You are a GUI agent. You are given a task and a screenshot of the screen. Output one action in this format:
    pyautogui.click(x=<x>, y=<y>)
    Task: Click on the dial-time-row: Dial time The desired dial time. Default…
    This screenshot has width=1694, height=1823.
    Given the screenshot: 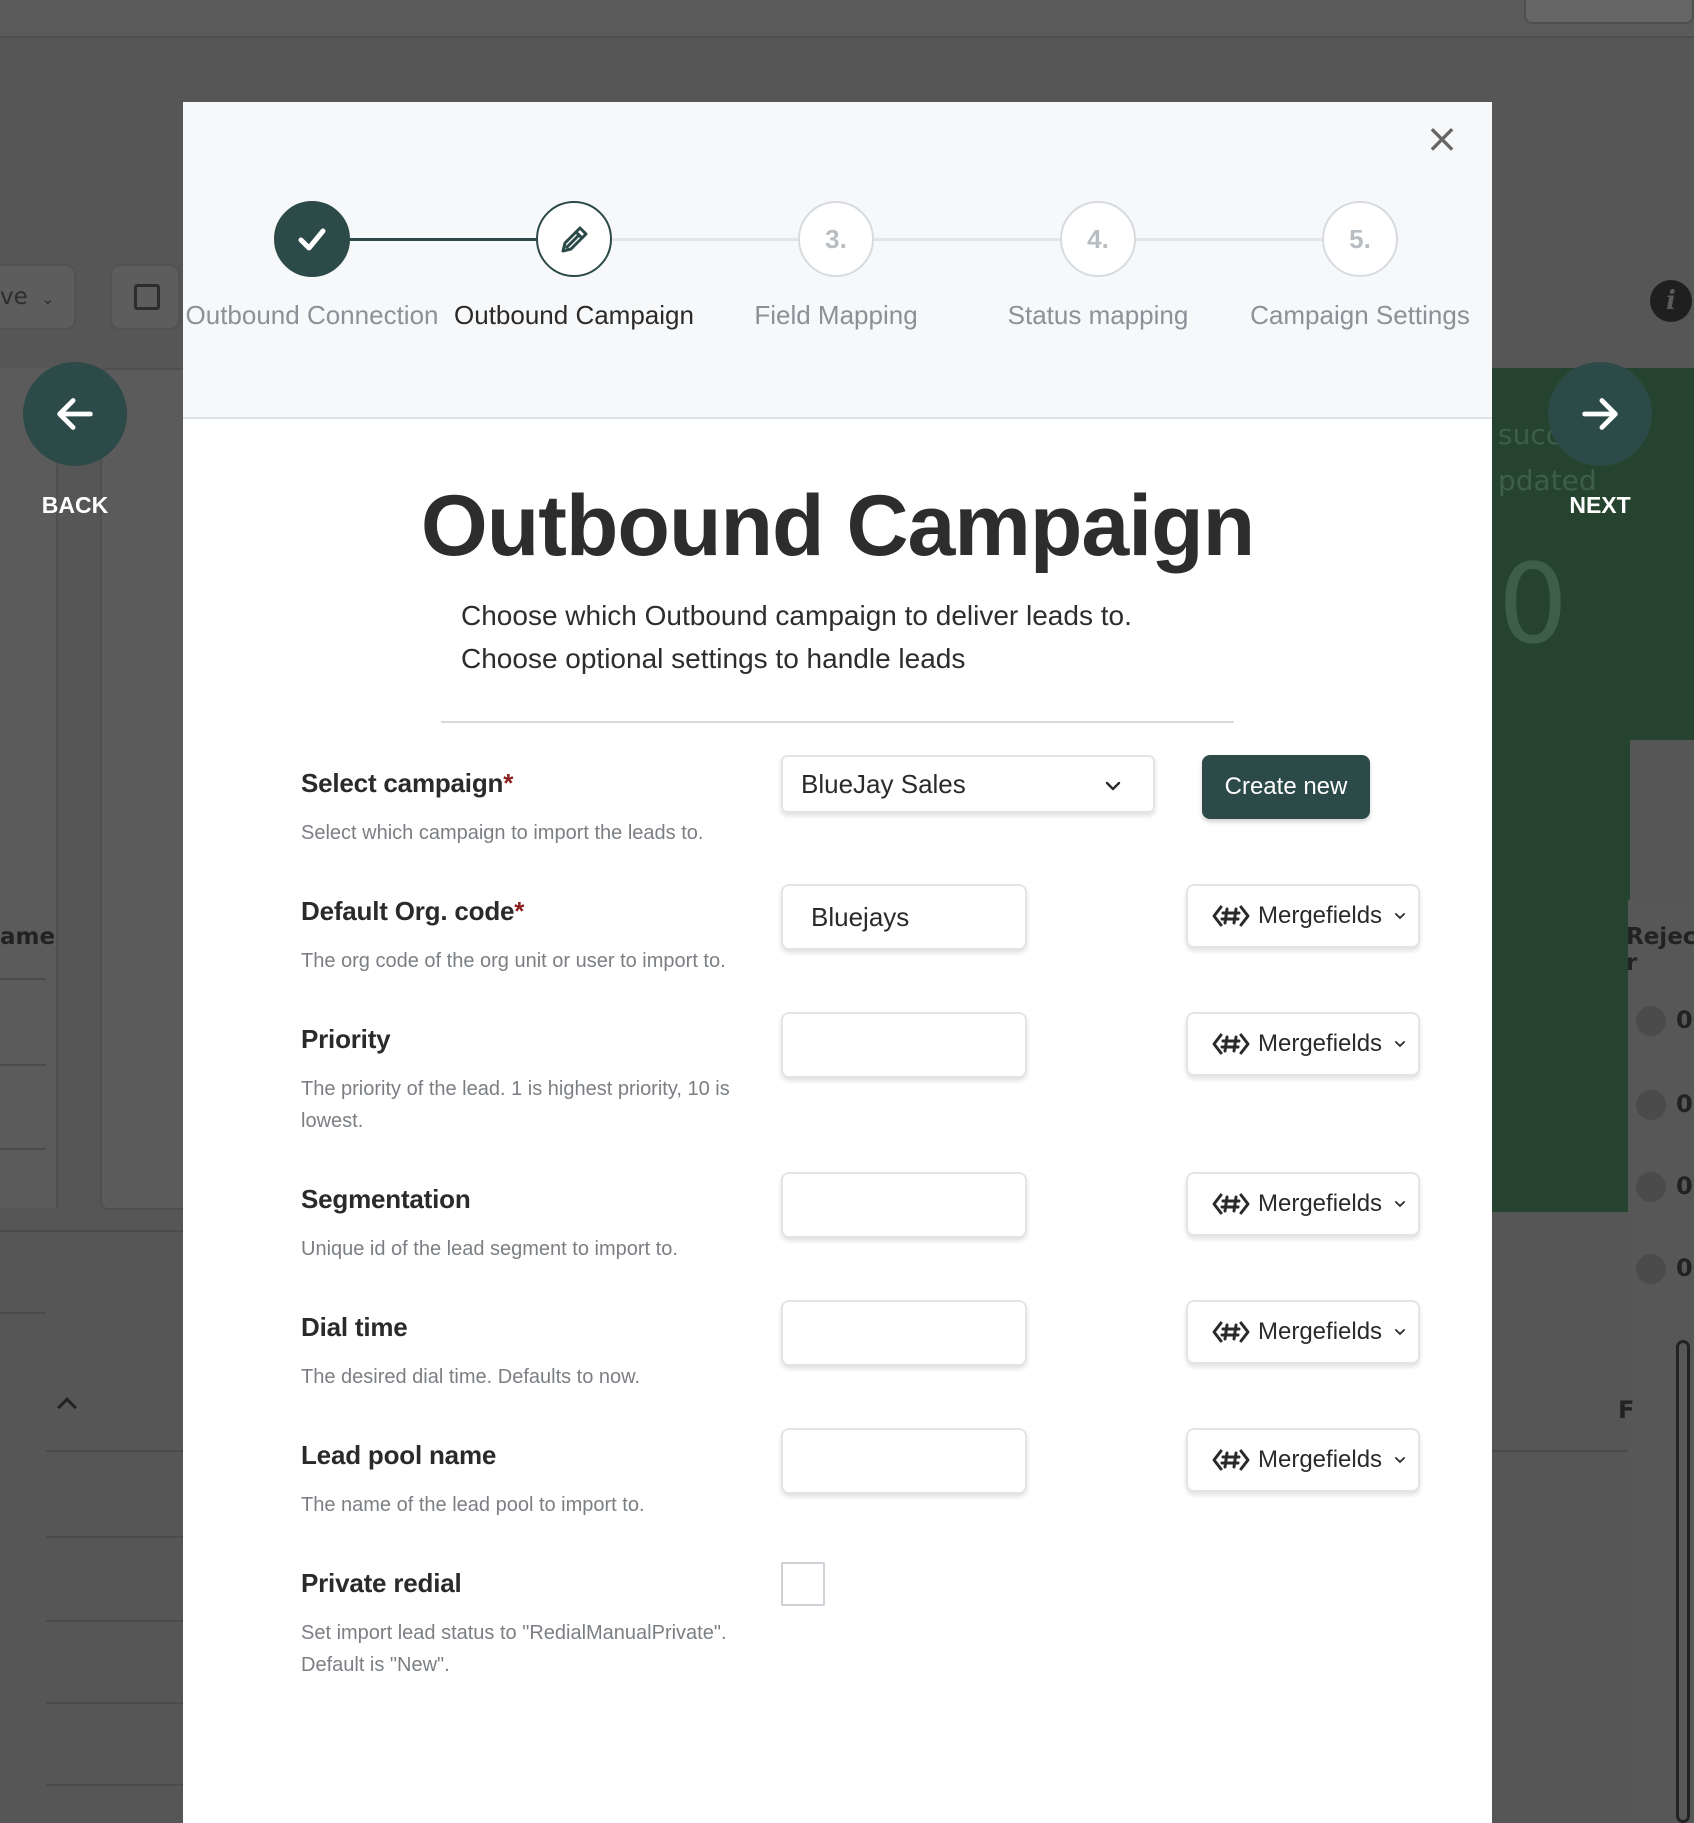 What is the action you would take?
    pyautogui.click(x=860, y=1346)
    